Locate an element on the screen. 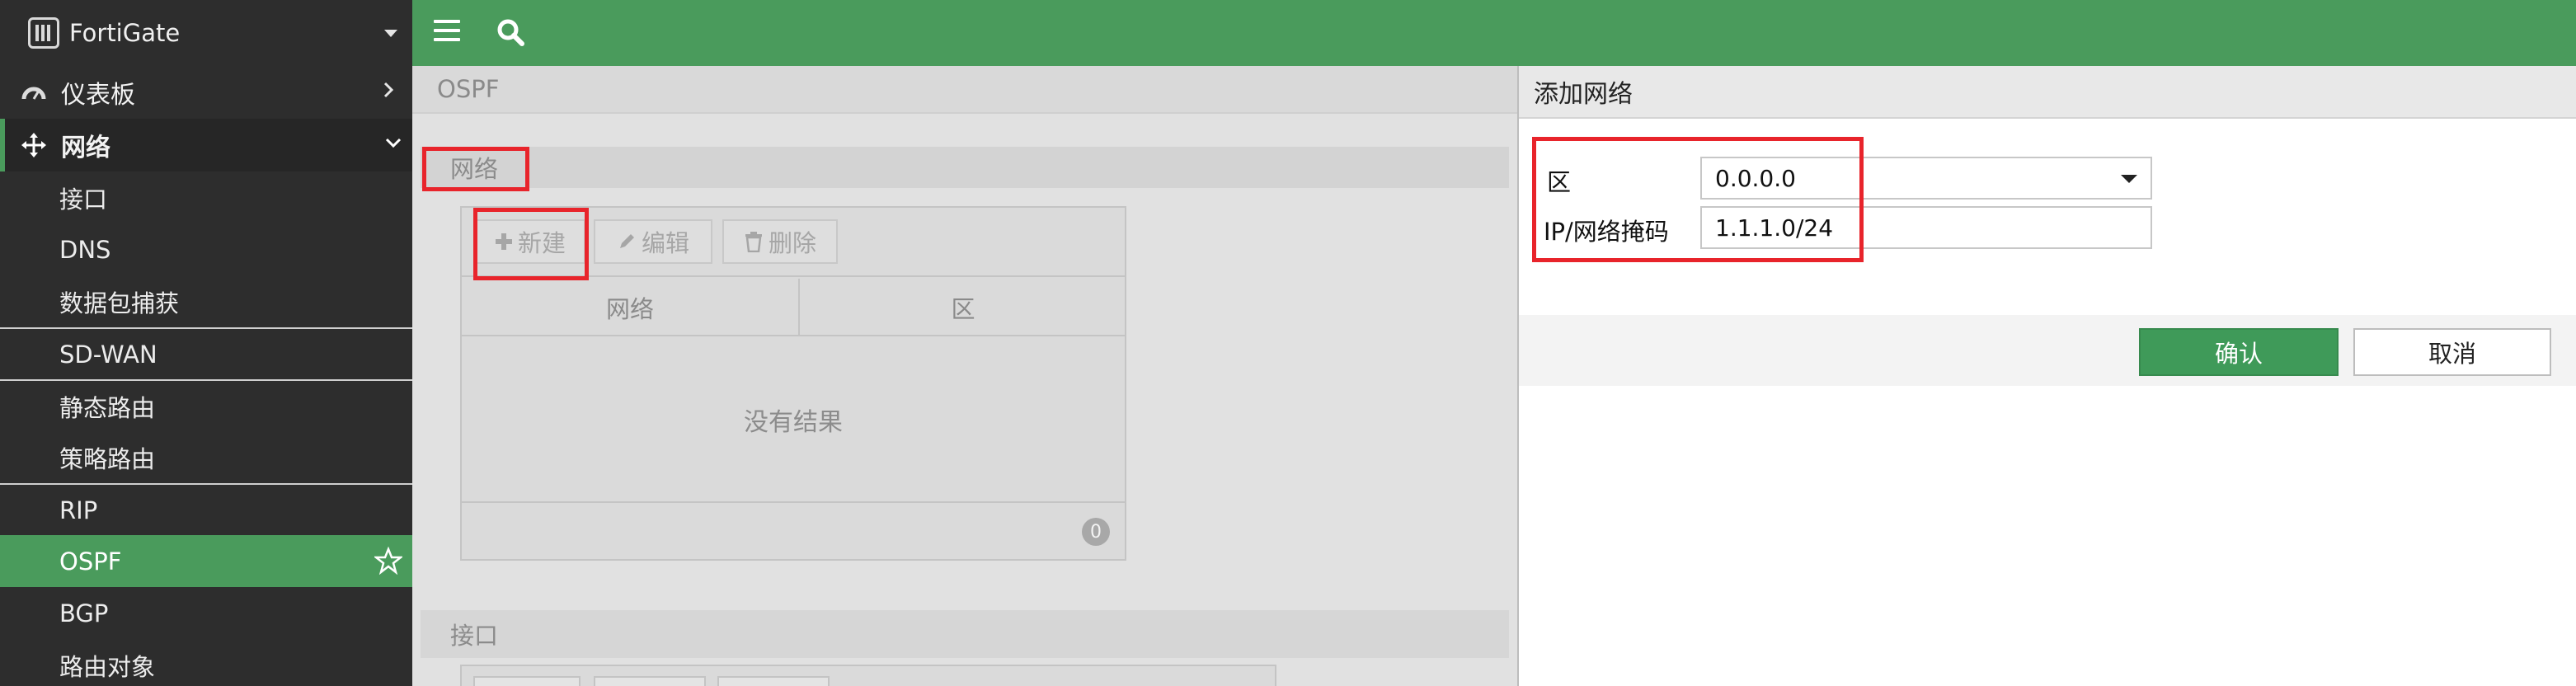  hamburger-menu-icon is located at coordinates (447, 31).